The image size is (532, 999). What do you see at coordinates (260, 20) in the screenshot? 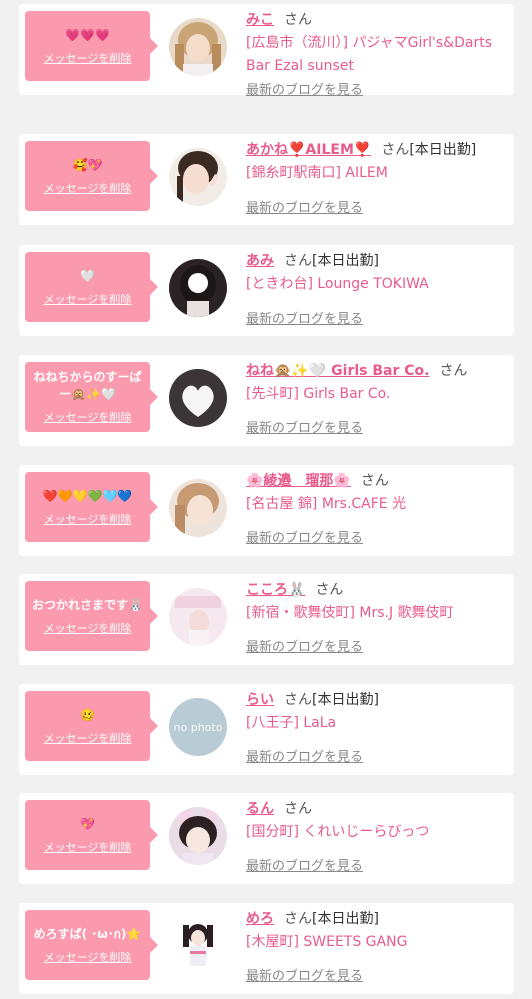
I see `cast-name-link: みこ` at bounding box center [260, 20].